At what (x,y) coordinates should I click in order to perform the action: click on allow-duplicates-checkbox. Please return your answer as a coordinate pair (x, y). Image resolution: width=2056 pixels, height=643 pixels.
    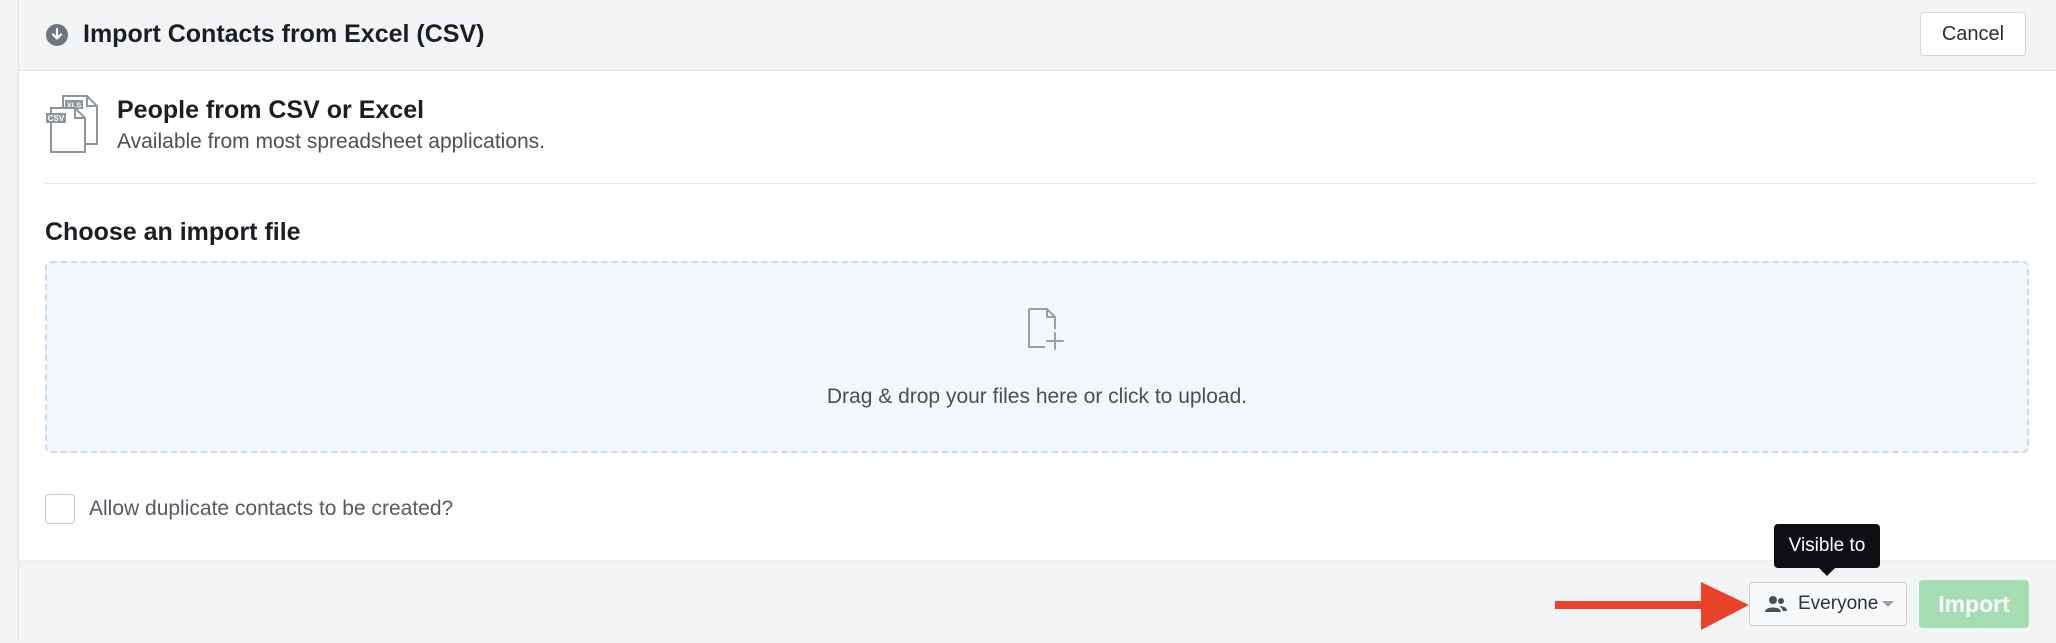
    Looking at the image, I should click on (60, 509).